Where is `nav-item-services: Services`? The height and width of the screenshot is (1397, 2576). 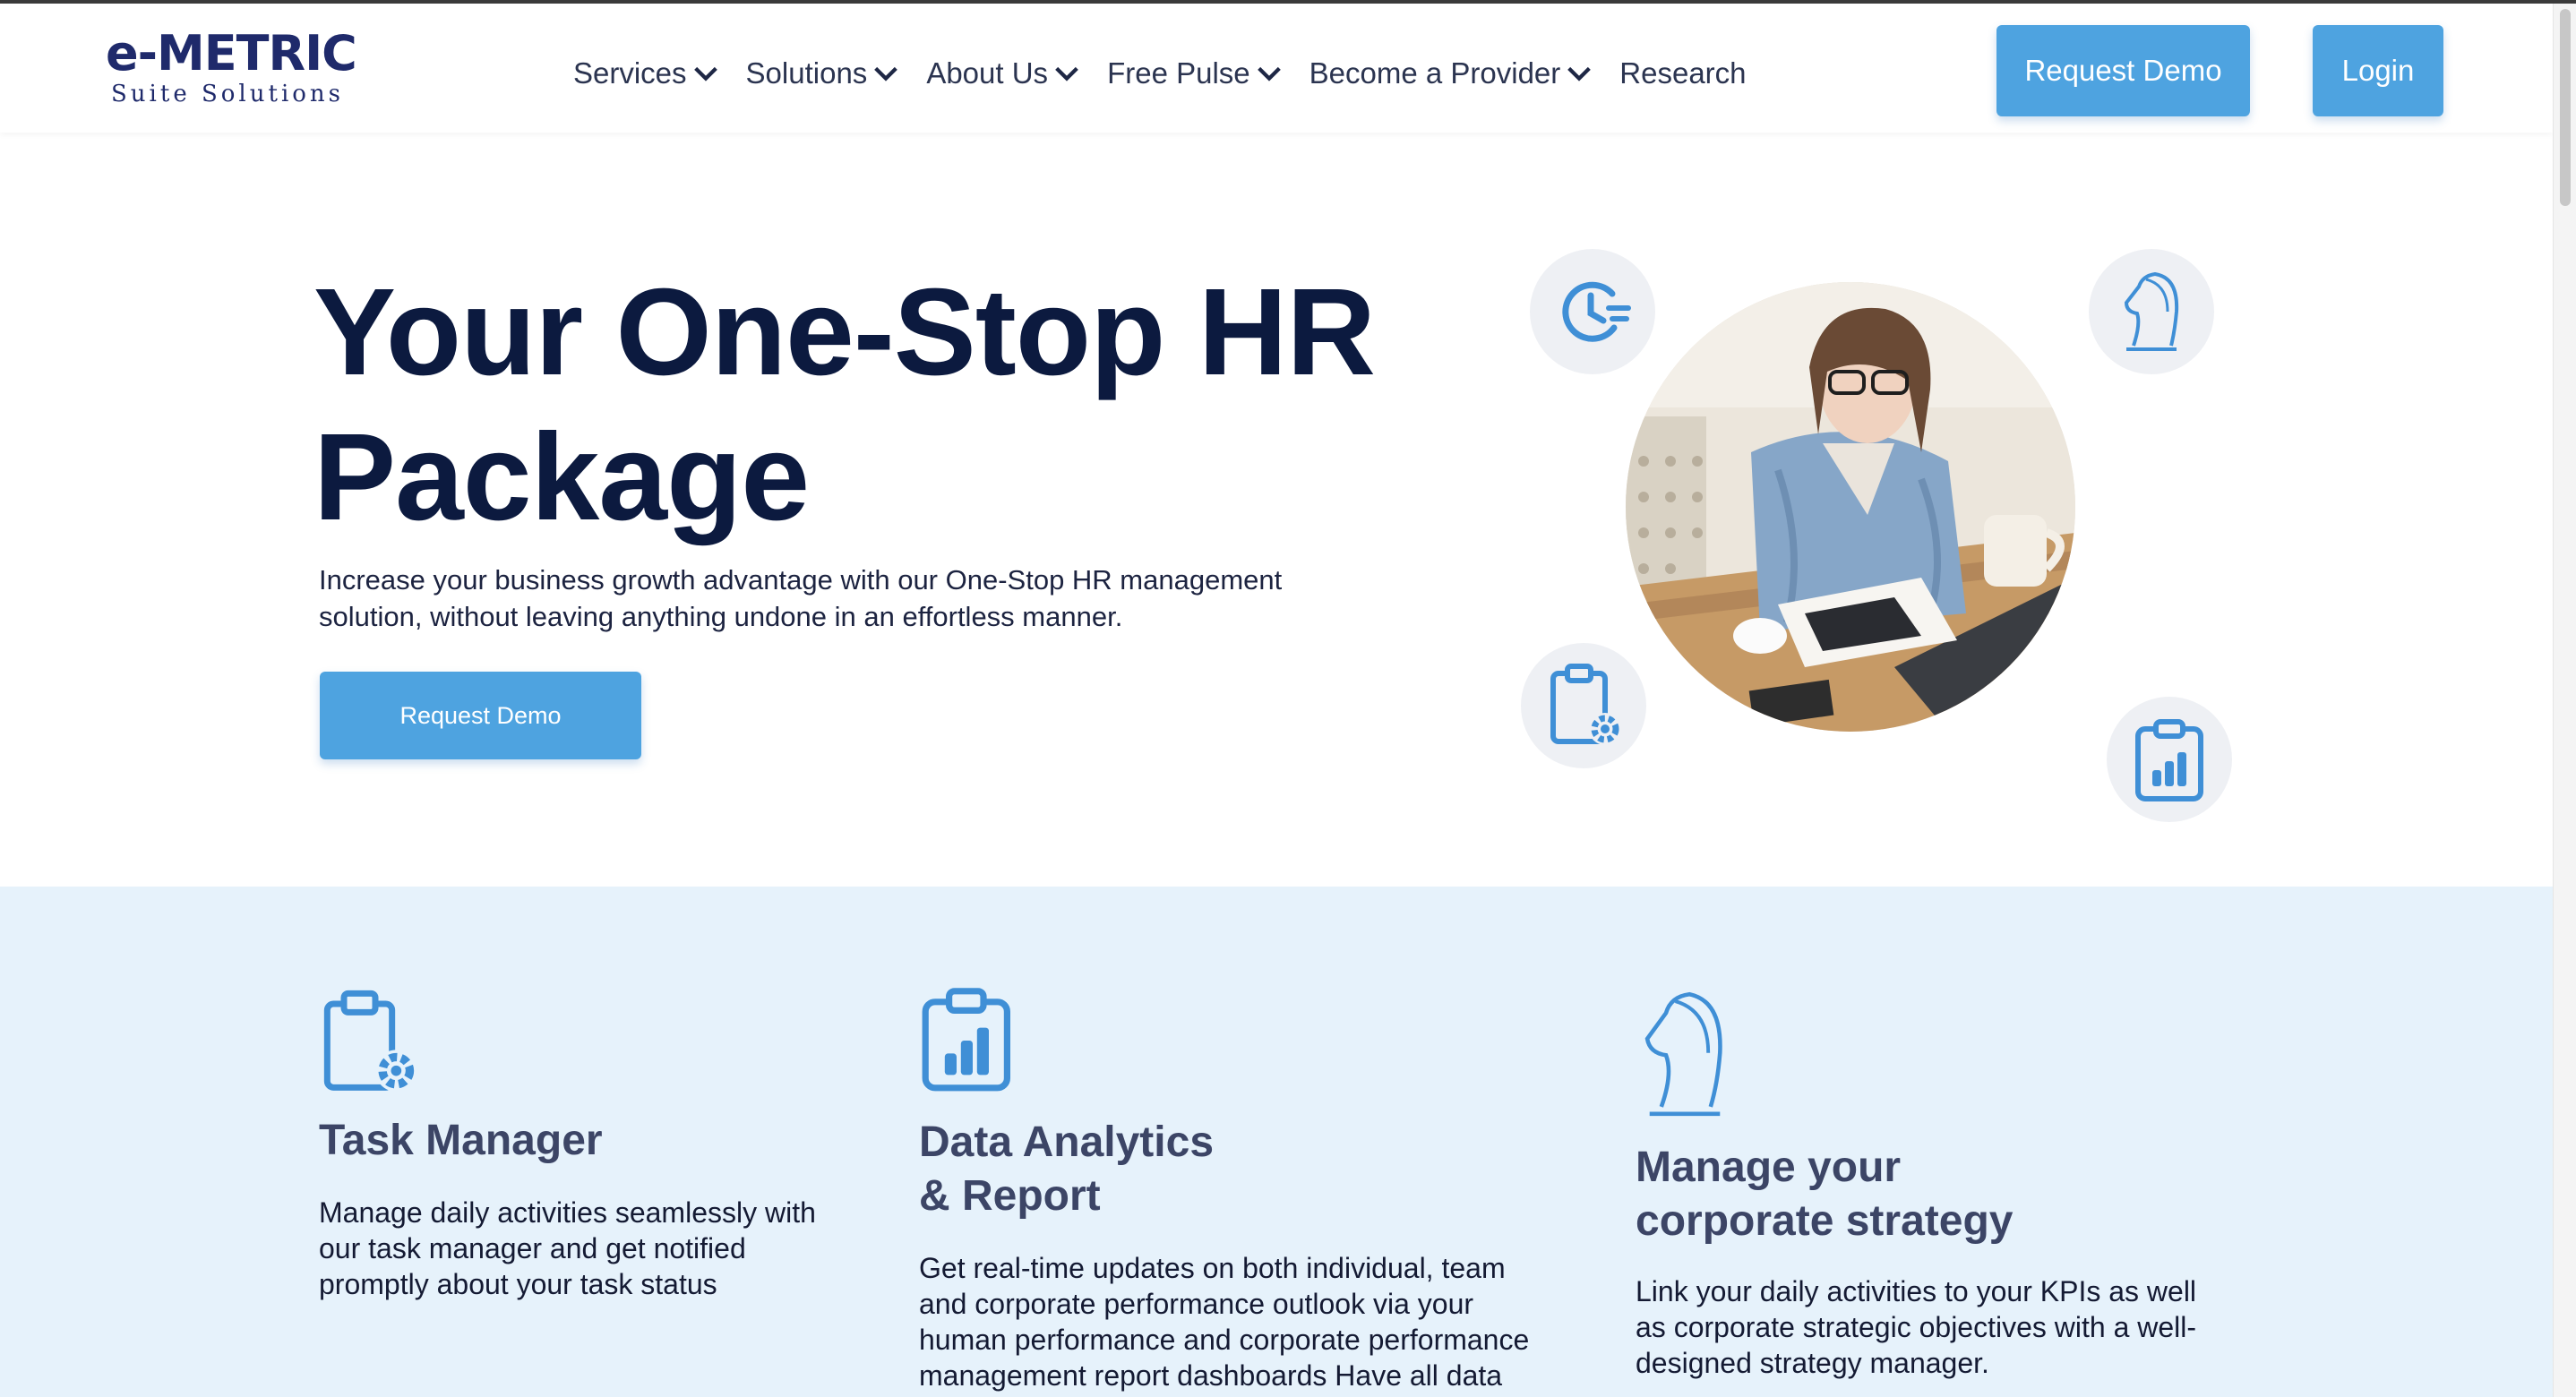 nav-item-services: Services is located at coordinates (647, 73).